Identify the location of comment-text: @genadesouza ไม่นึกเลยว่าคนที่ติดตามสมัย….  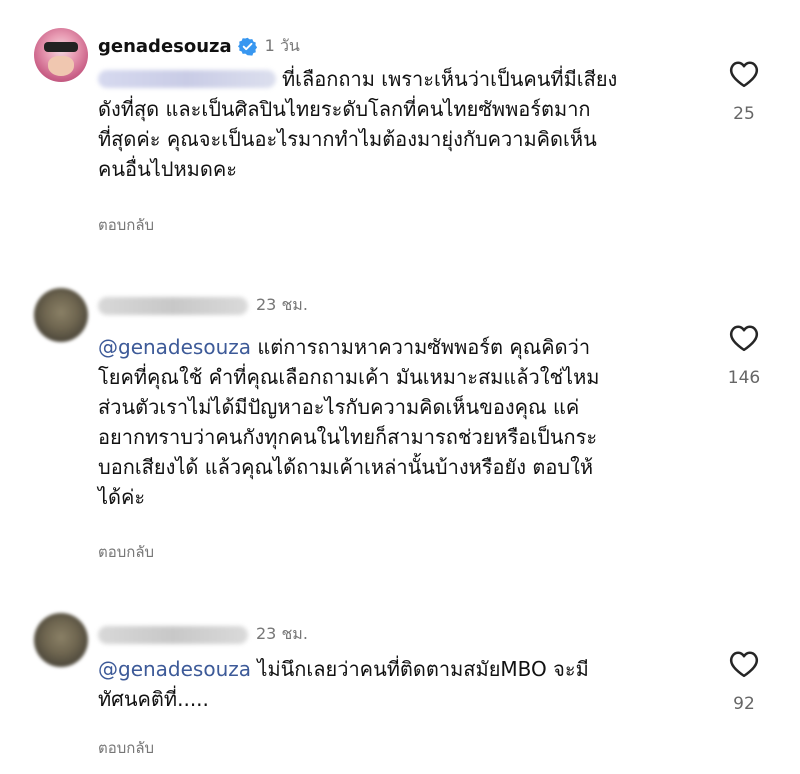
(393, 684).